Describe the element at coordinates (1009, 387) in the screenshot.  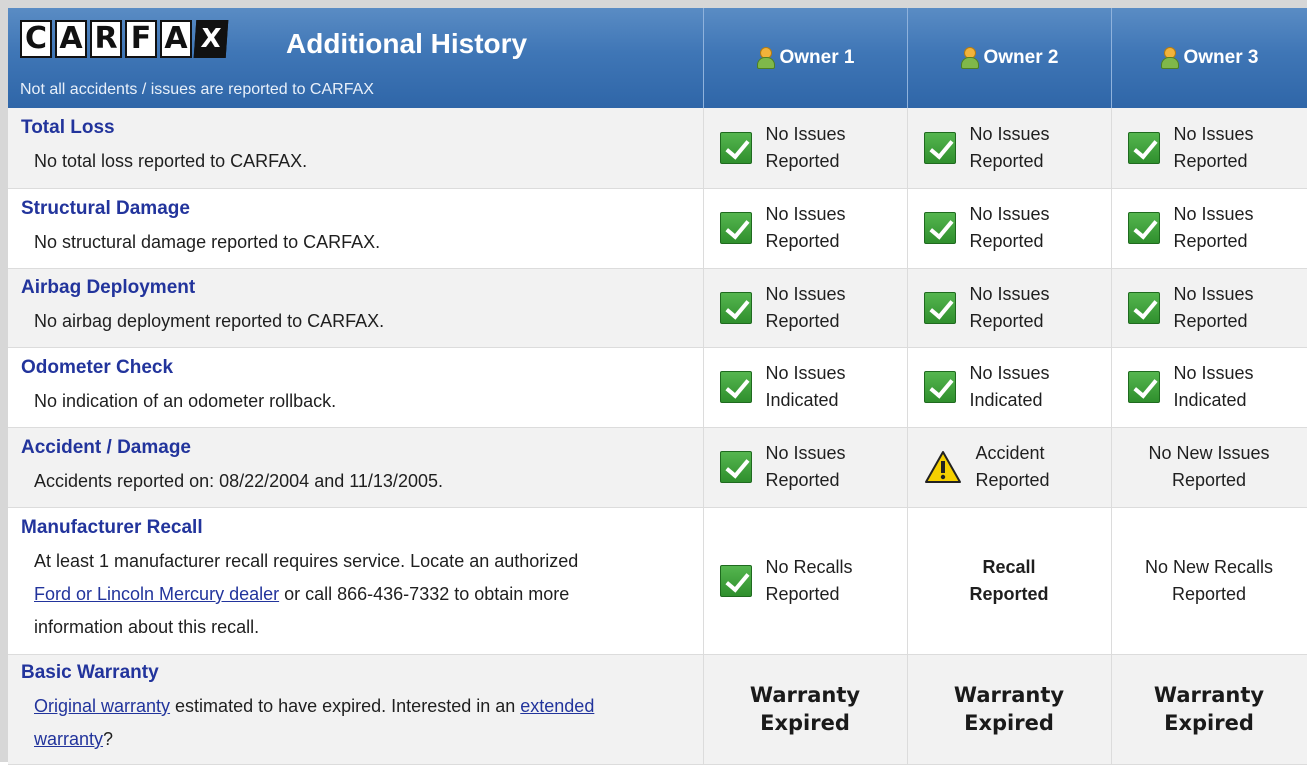
I see `owner-2-status: No Issues Indicated` at that location.